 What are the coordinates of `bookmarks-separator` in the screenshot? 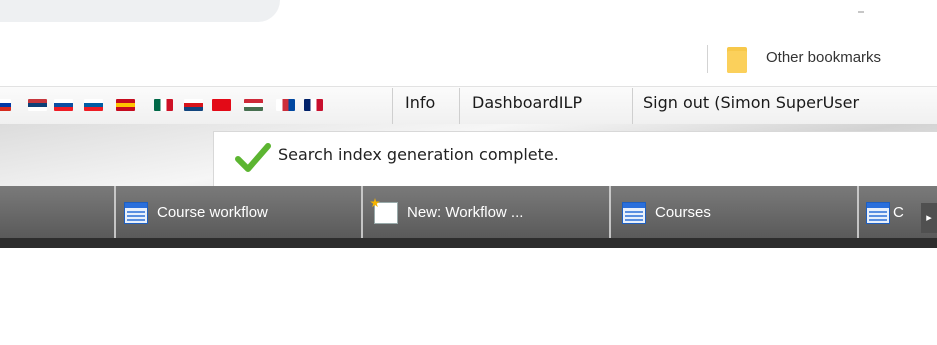 It's located at (707, 59).